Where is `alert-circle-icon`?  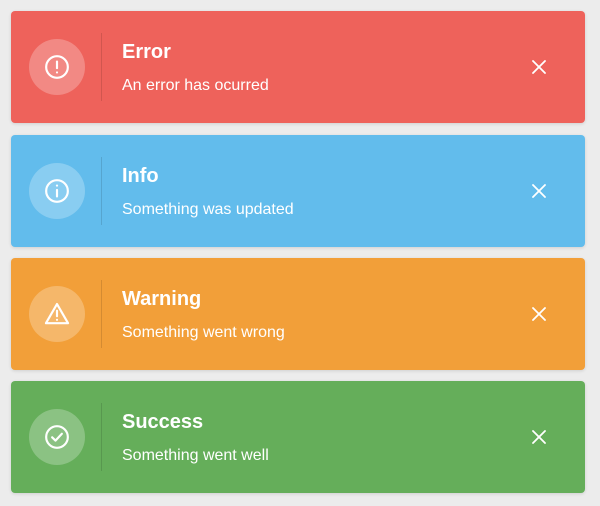 alert-circle-icon is located at coordinates (57, 67).